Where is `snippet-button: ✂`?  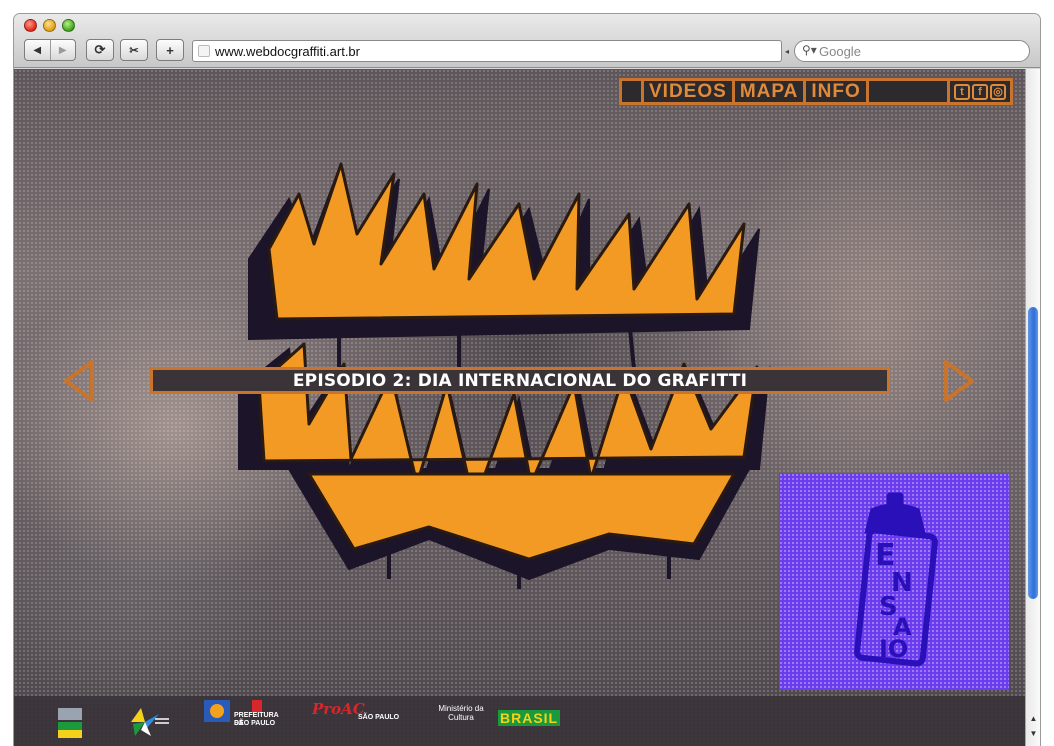 snippet-button: ✂ is located at coordinates (134, 50).